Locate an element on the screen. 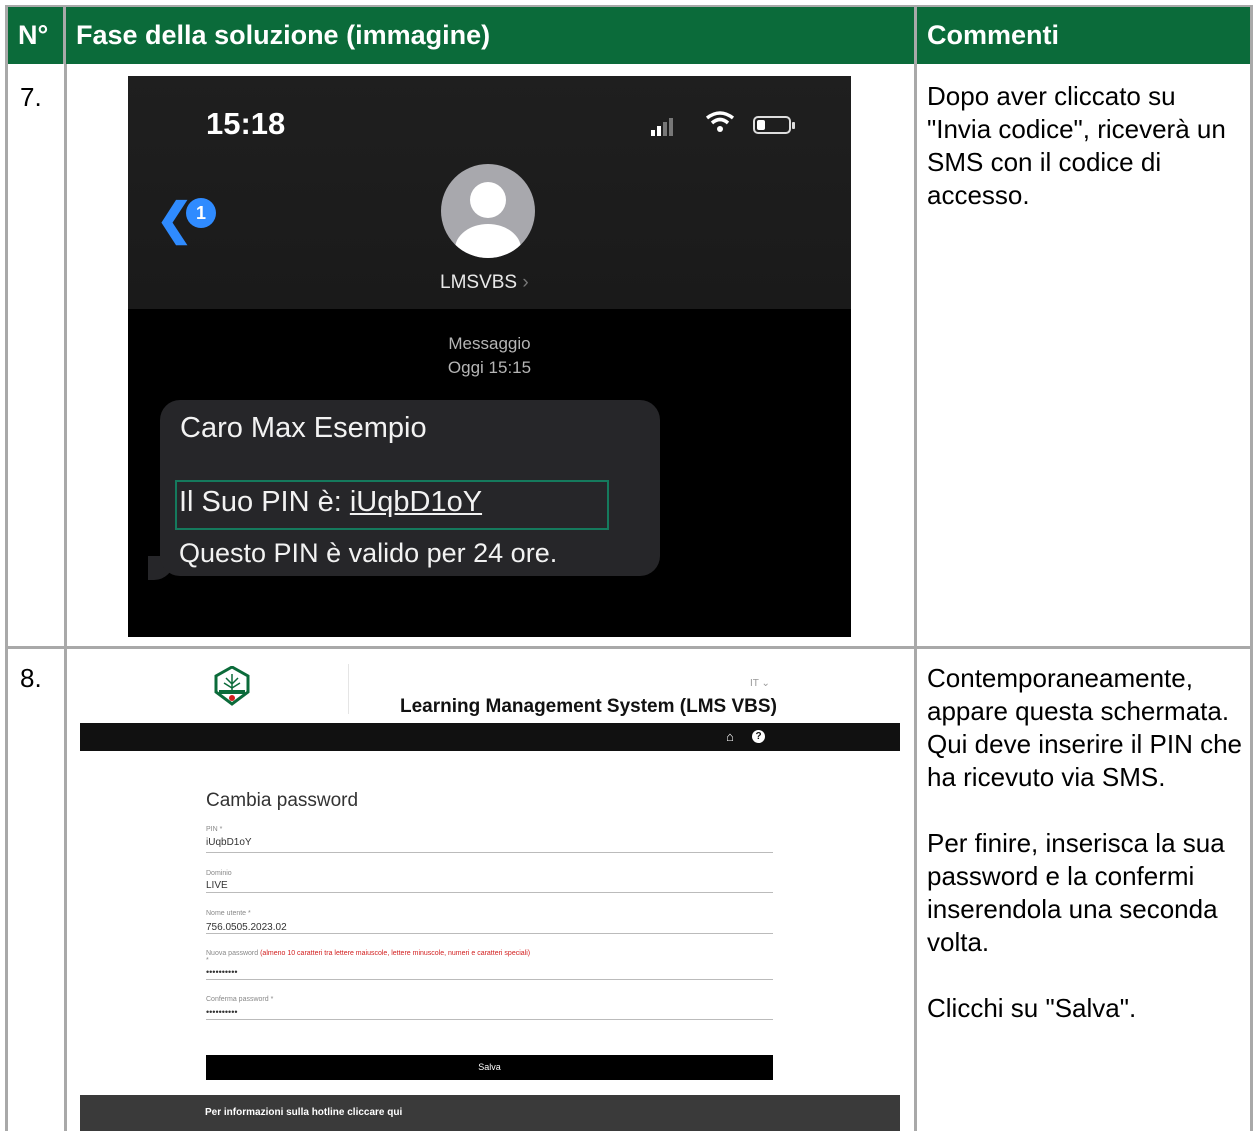  confirm-password-label: Conferma password * is located at coordinates (240, 999).